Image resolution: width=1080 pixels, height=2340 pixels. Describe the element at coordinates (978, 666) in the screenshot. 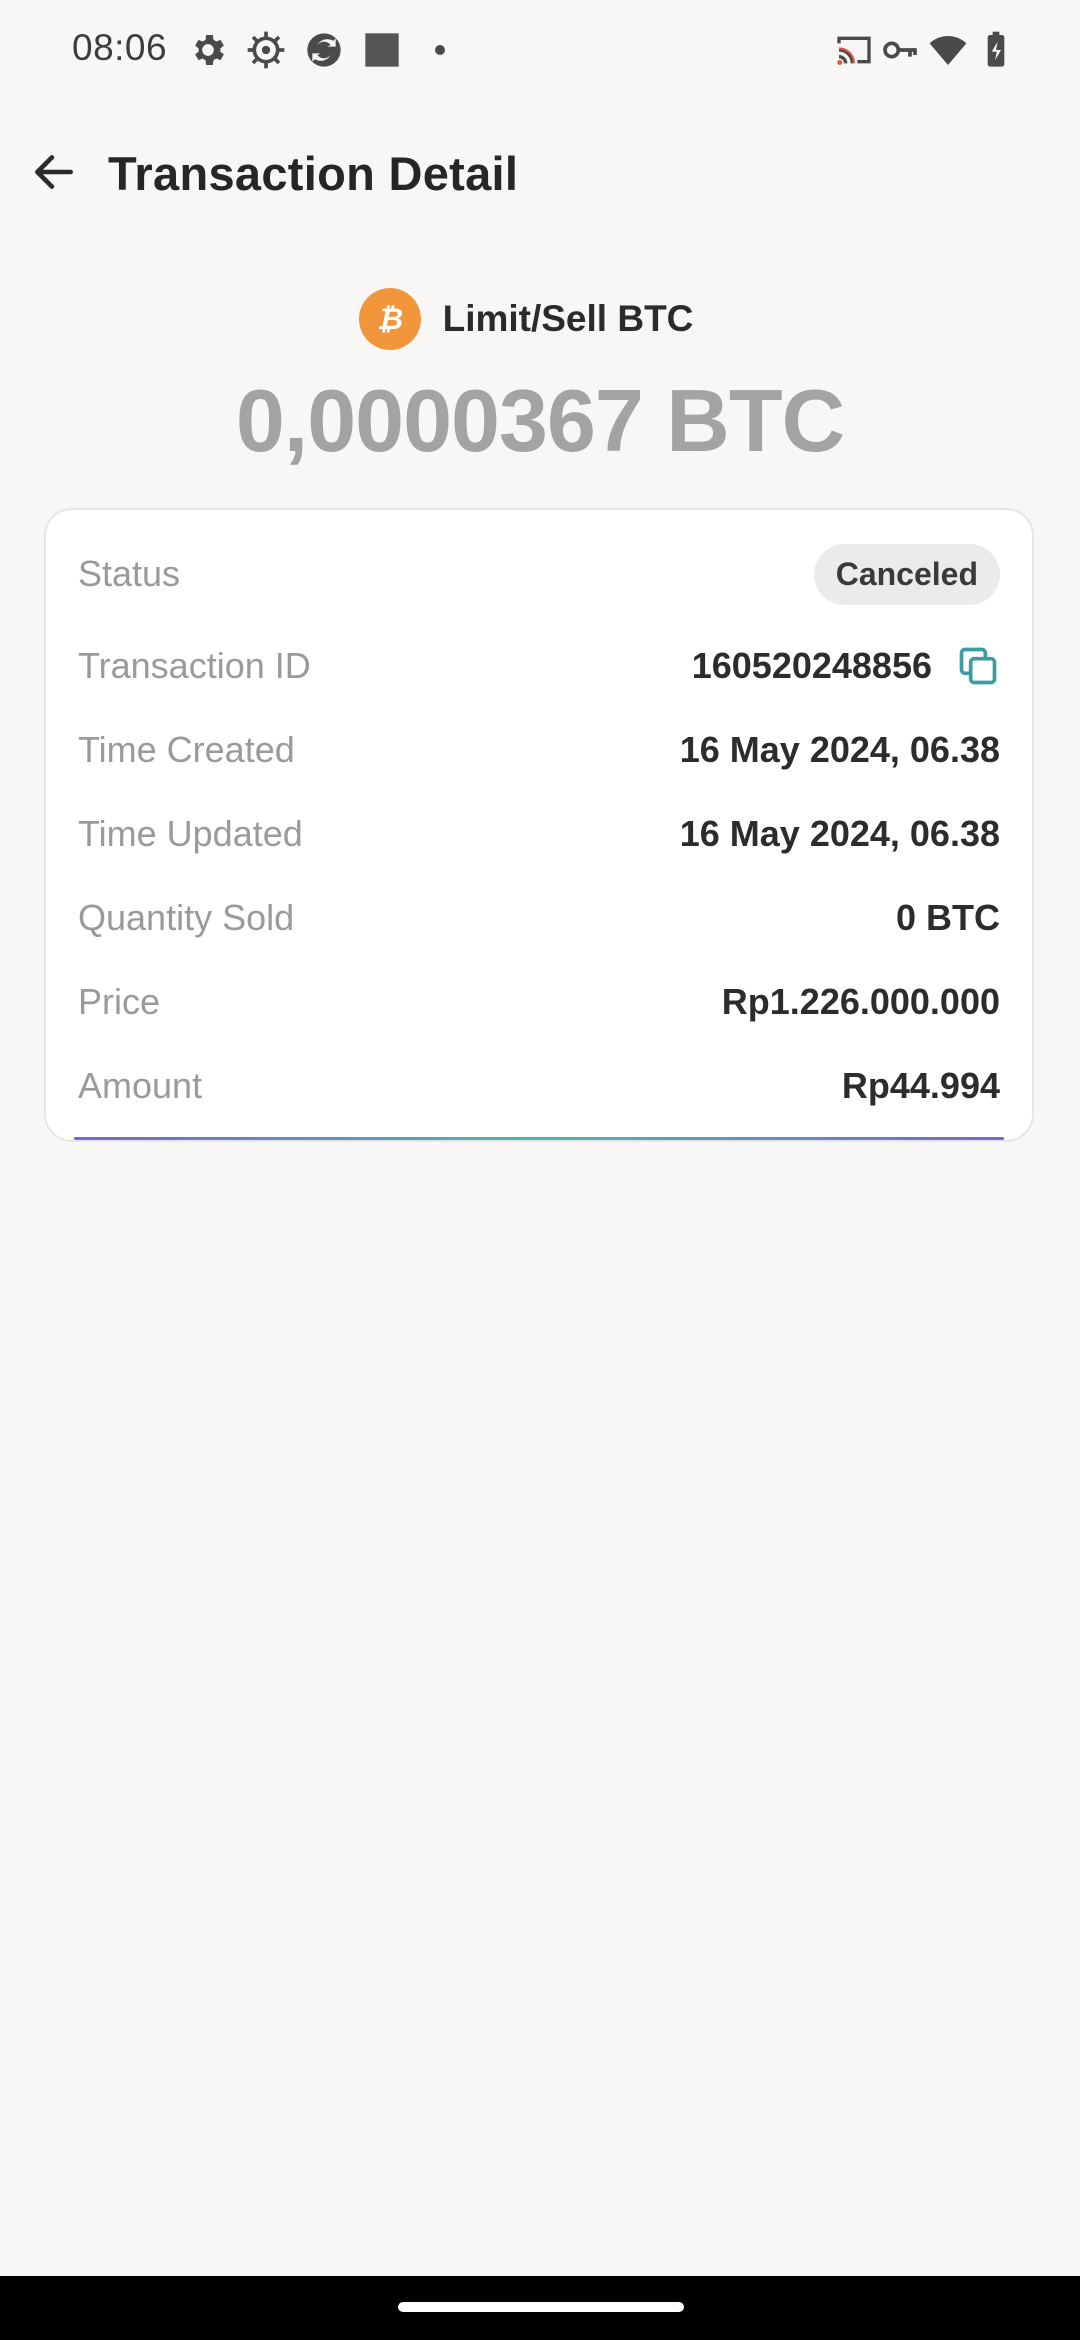

I see `copy-icon` at that location.